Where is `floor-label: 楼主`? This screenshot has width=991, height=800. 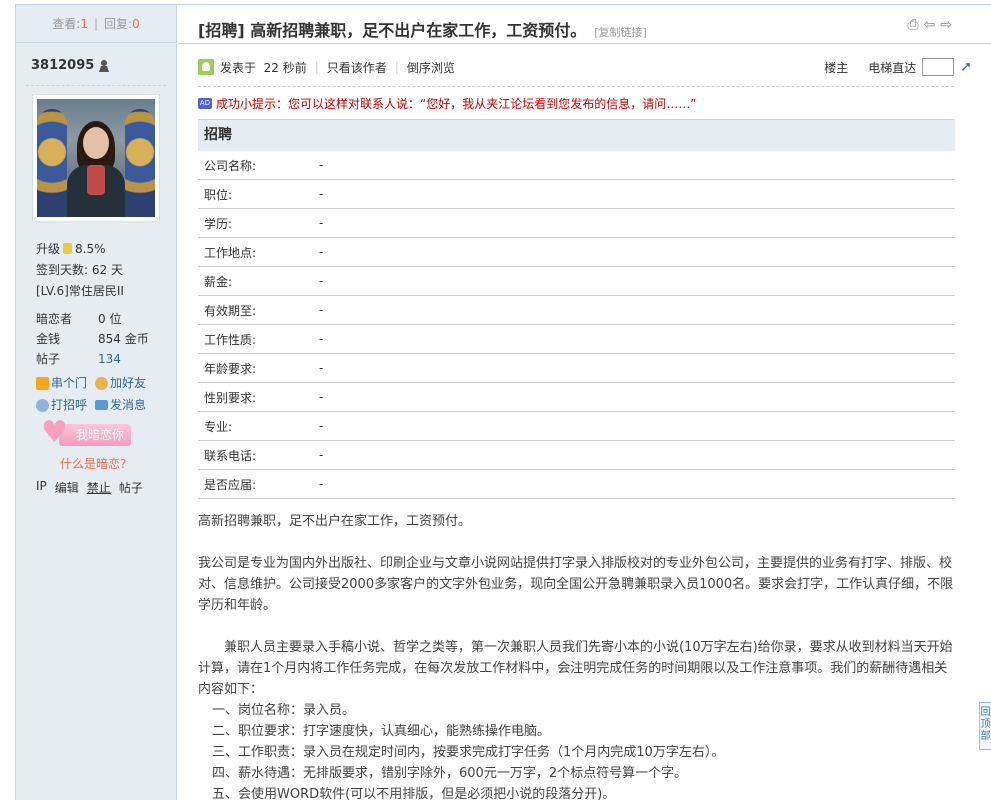 floor-label: 楼主 is located at coordinates (836, 67).